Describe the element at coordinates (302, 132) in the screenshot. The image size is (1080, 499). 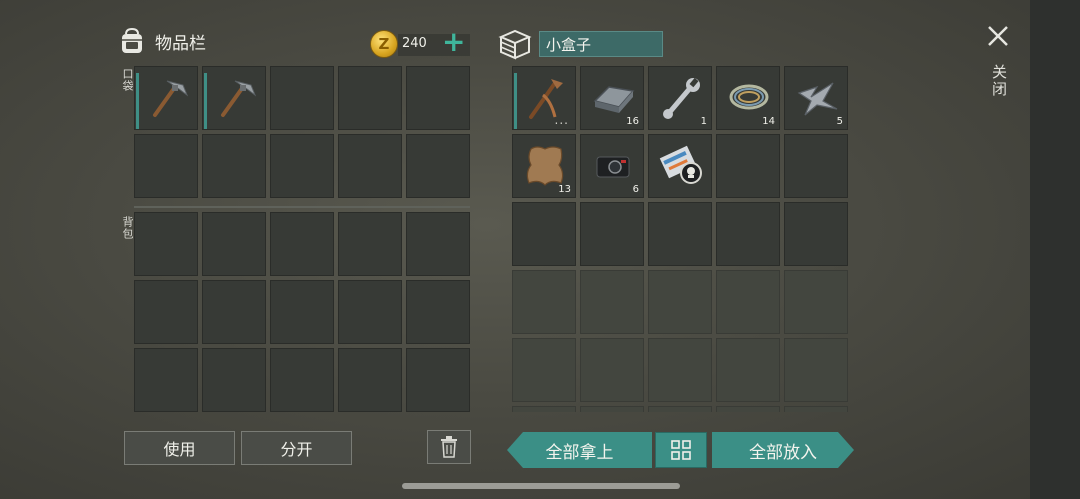
I see `pocket-grid` at that location.